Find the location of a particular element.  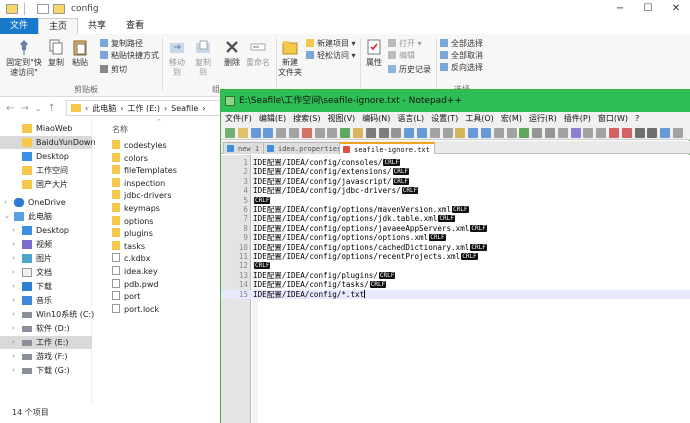

copy-path-button: 复制路径 is located at coordinates (121, 43).